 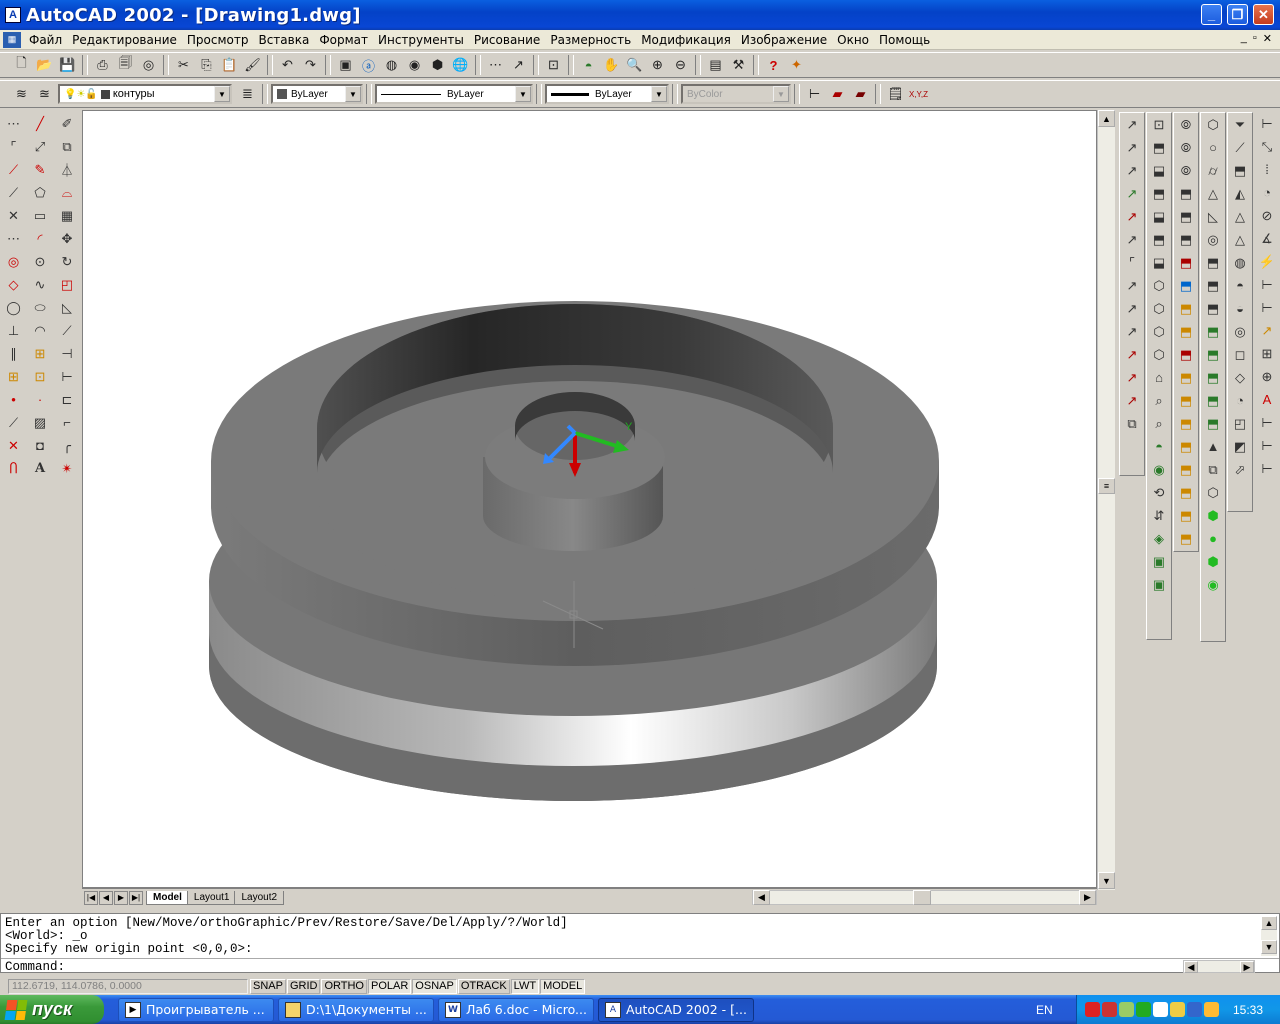 I want to click on mapping-icon: ⬢, so click(x=1213, y=561).